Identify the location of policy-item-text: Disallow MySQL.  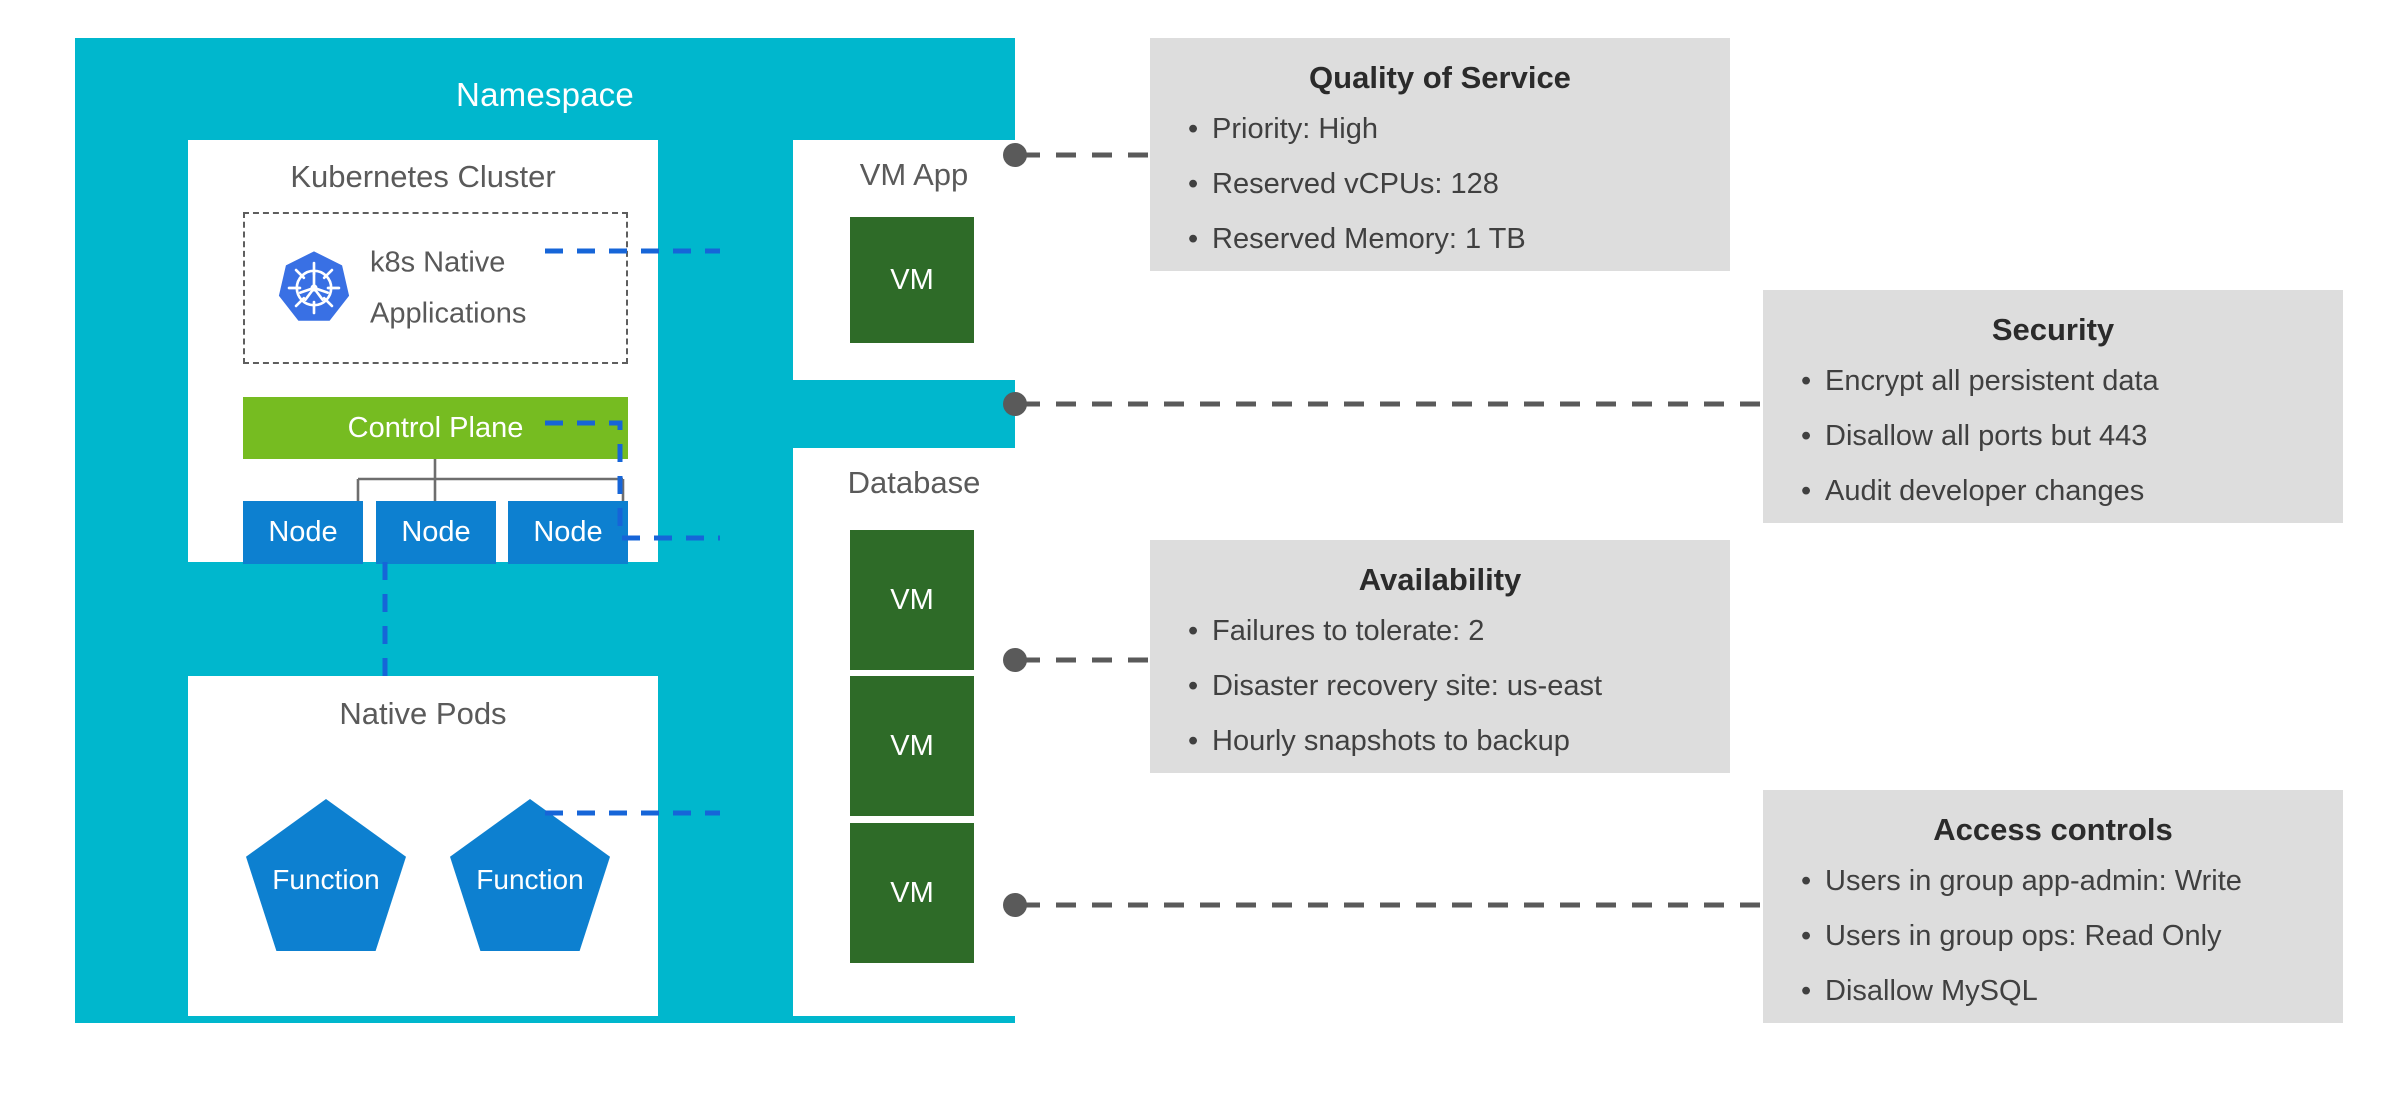
(1931, 991).